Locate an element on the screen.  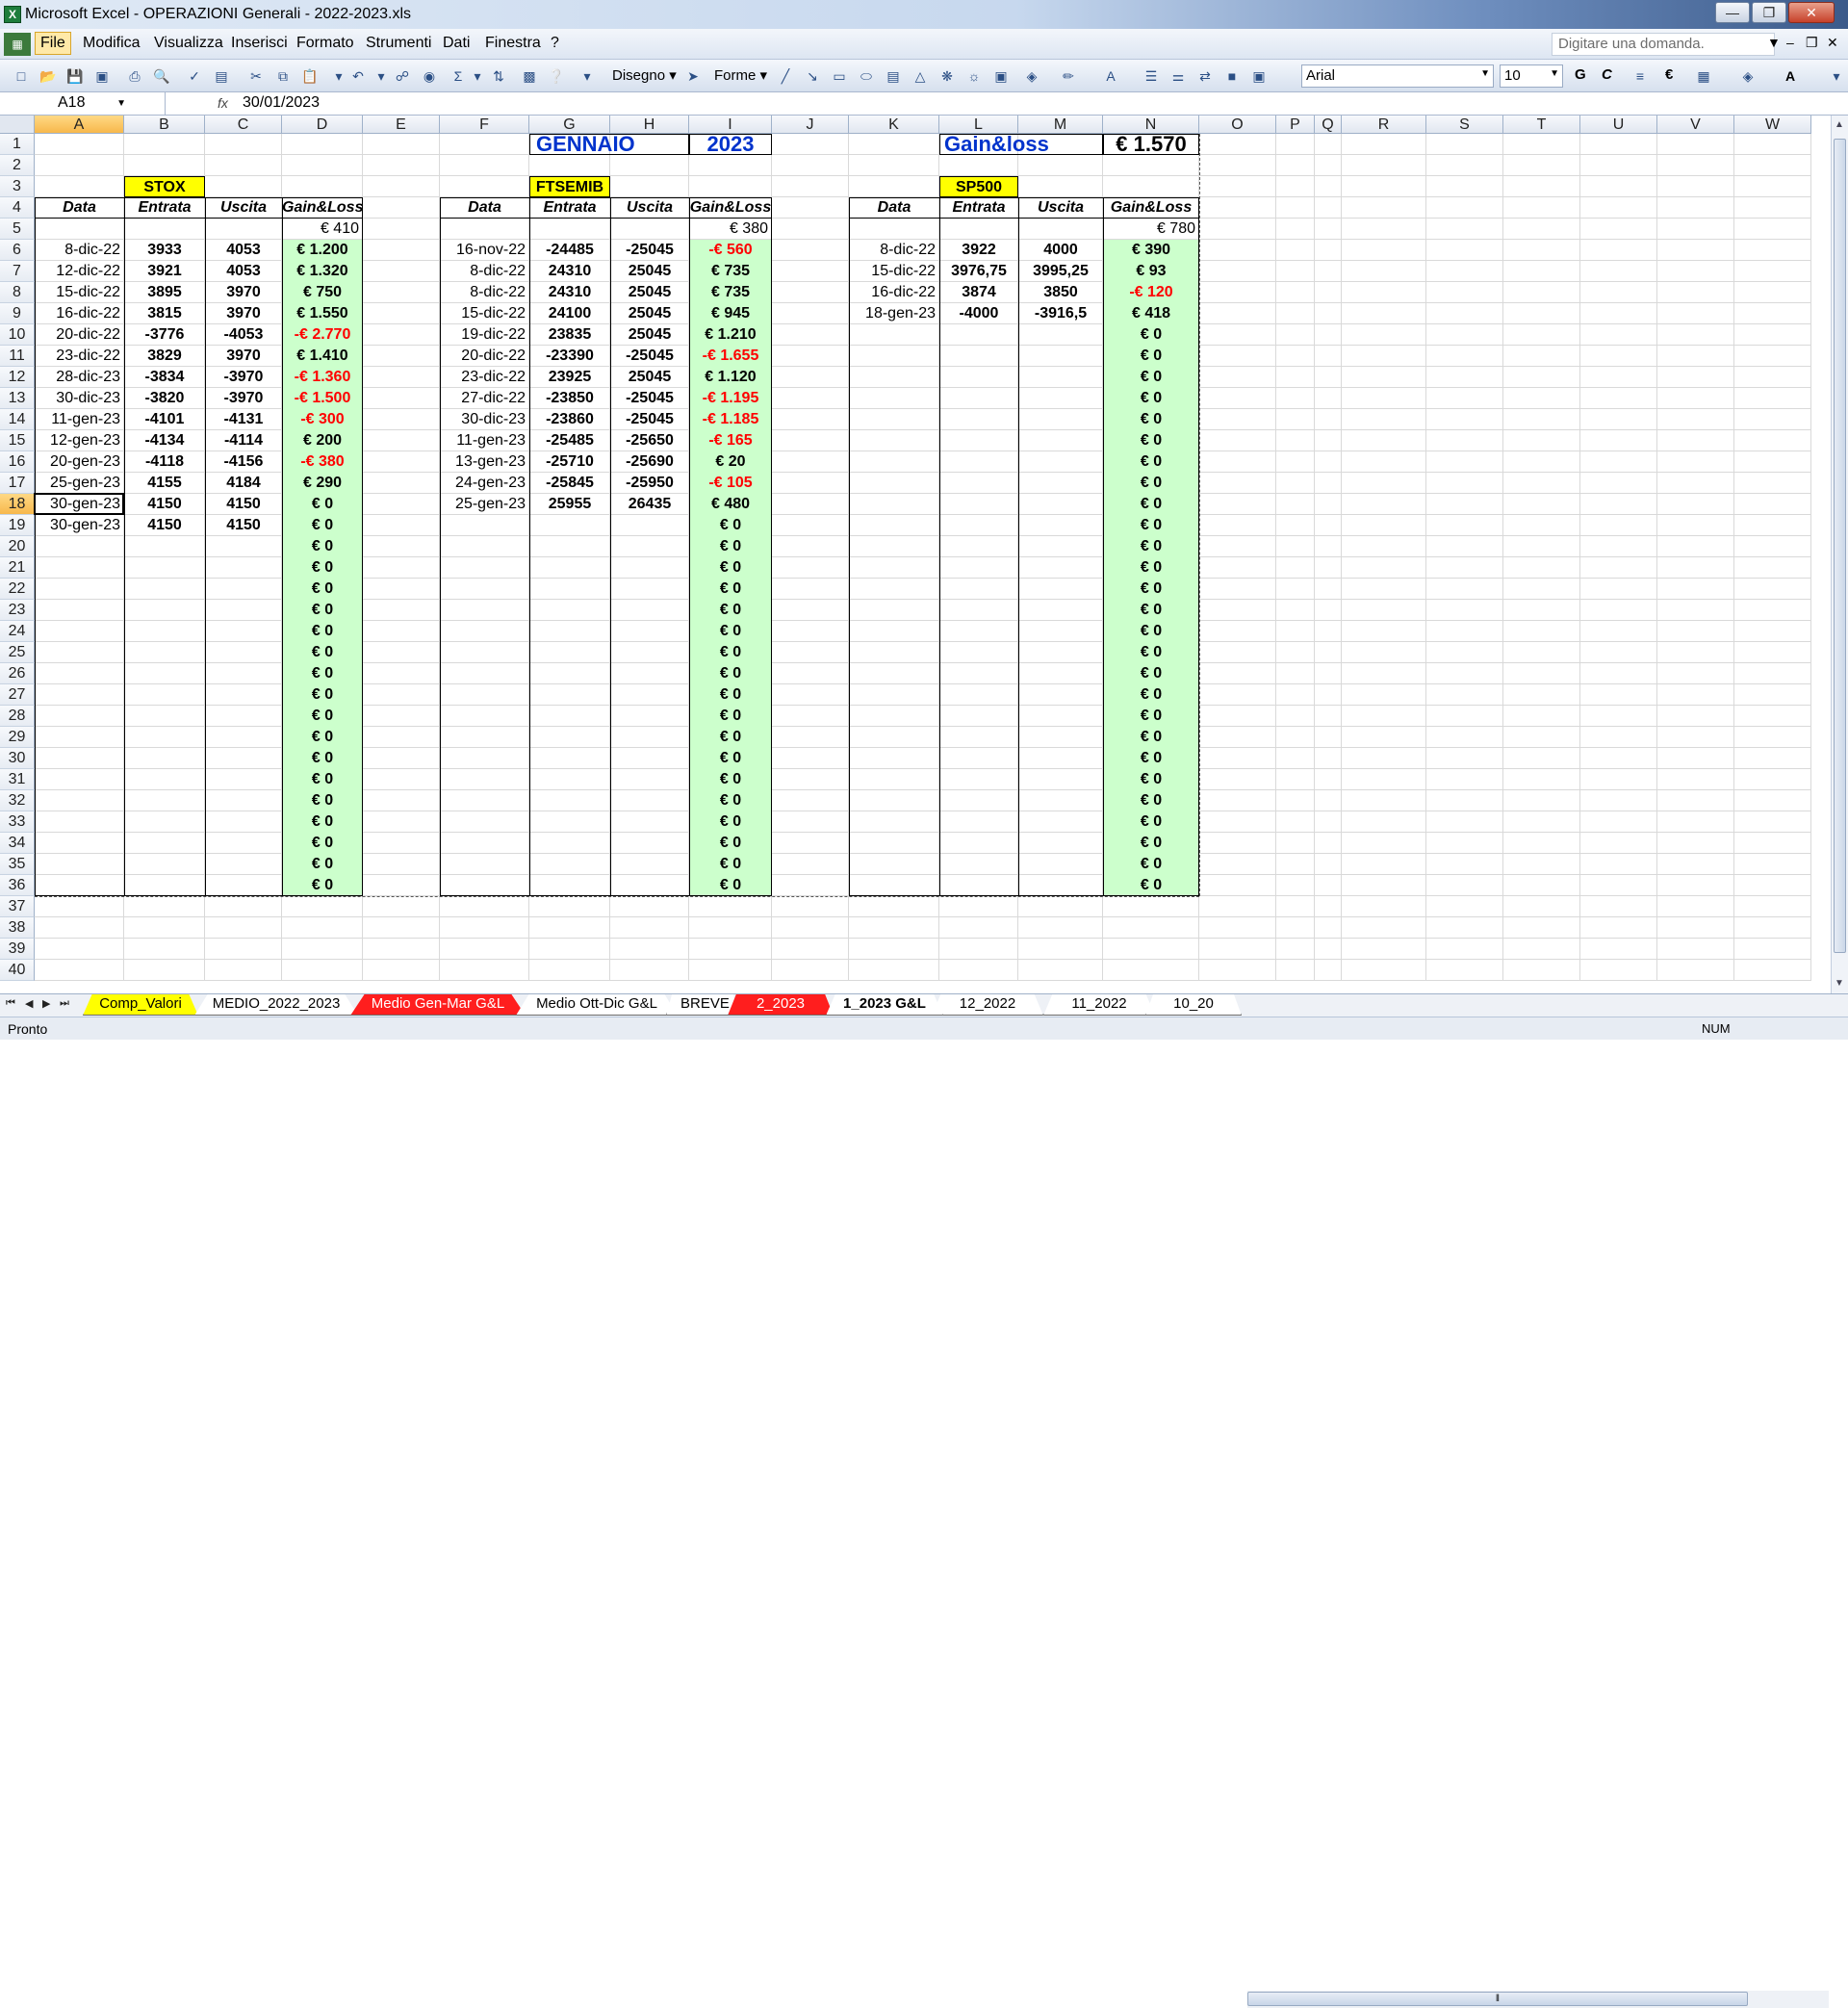
menu-item-finestra: Finestra is located at coordinates (513, 43).